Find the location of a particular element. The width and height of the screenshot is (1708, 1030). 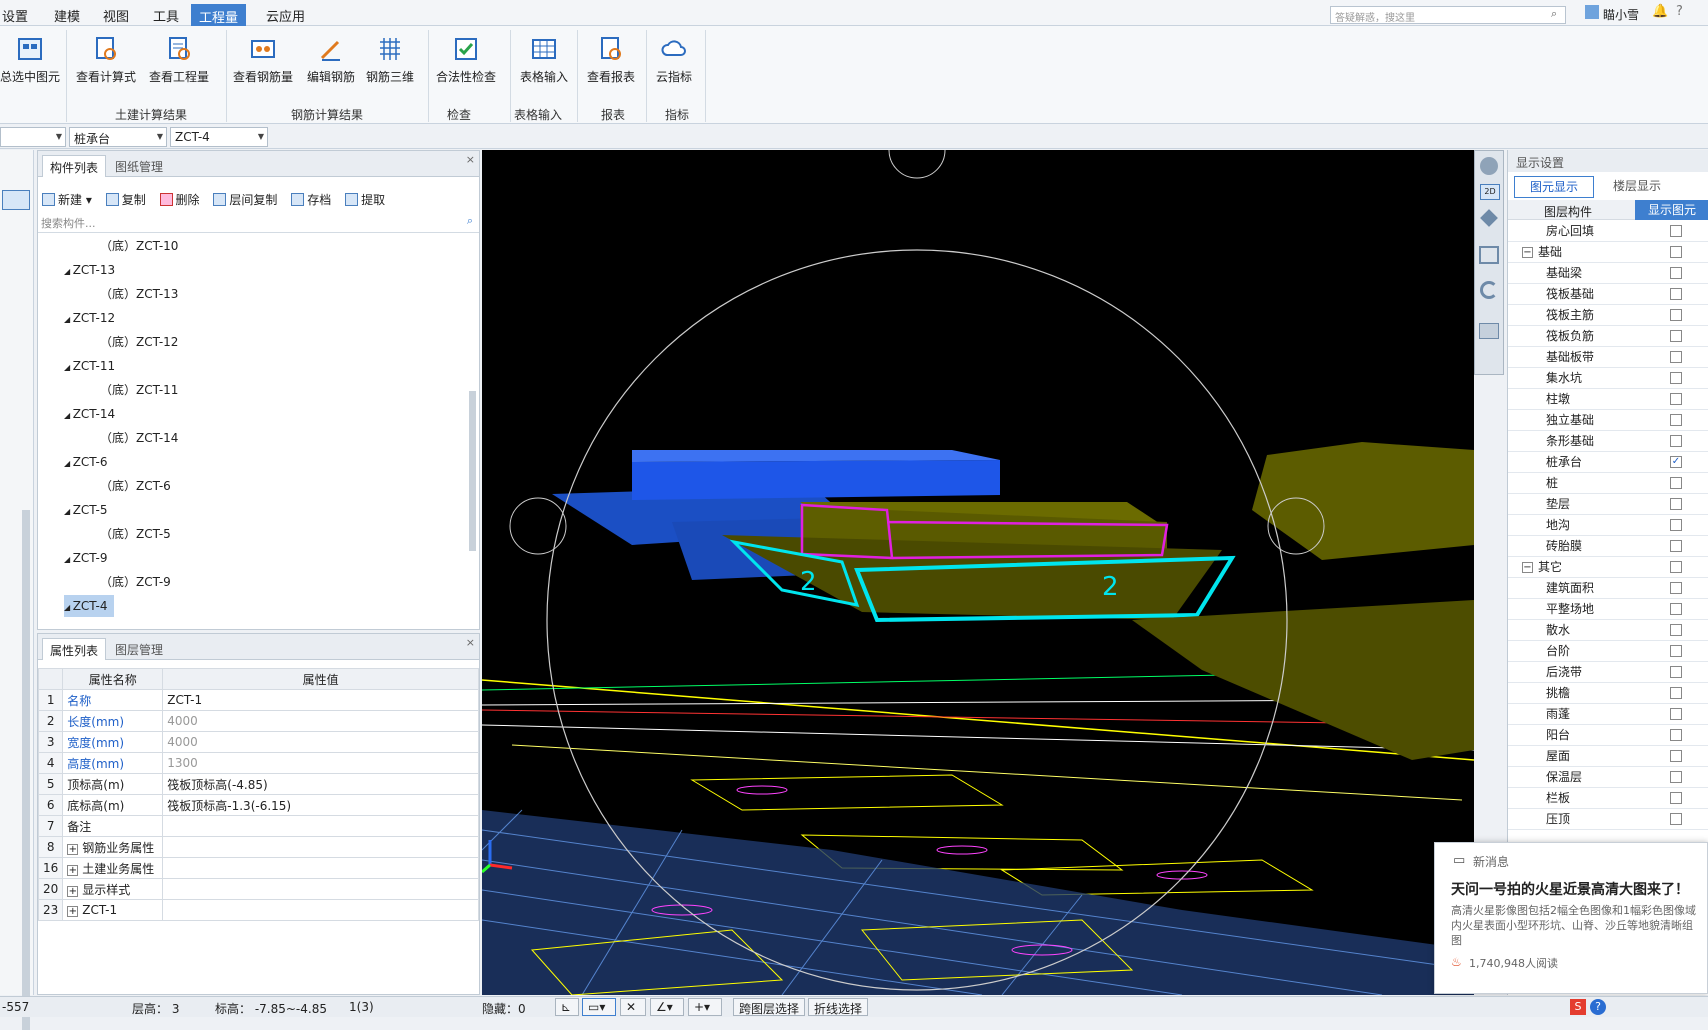

validity-check-button: 合法性检查 is located at coordinates (466, 60).